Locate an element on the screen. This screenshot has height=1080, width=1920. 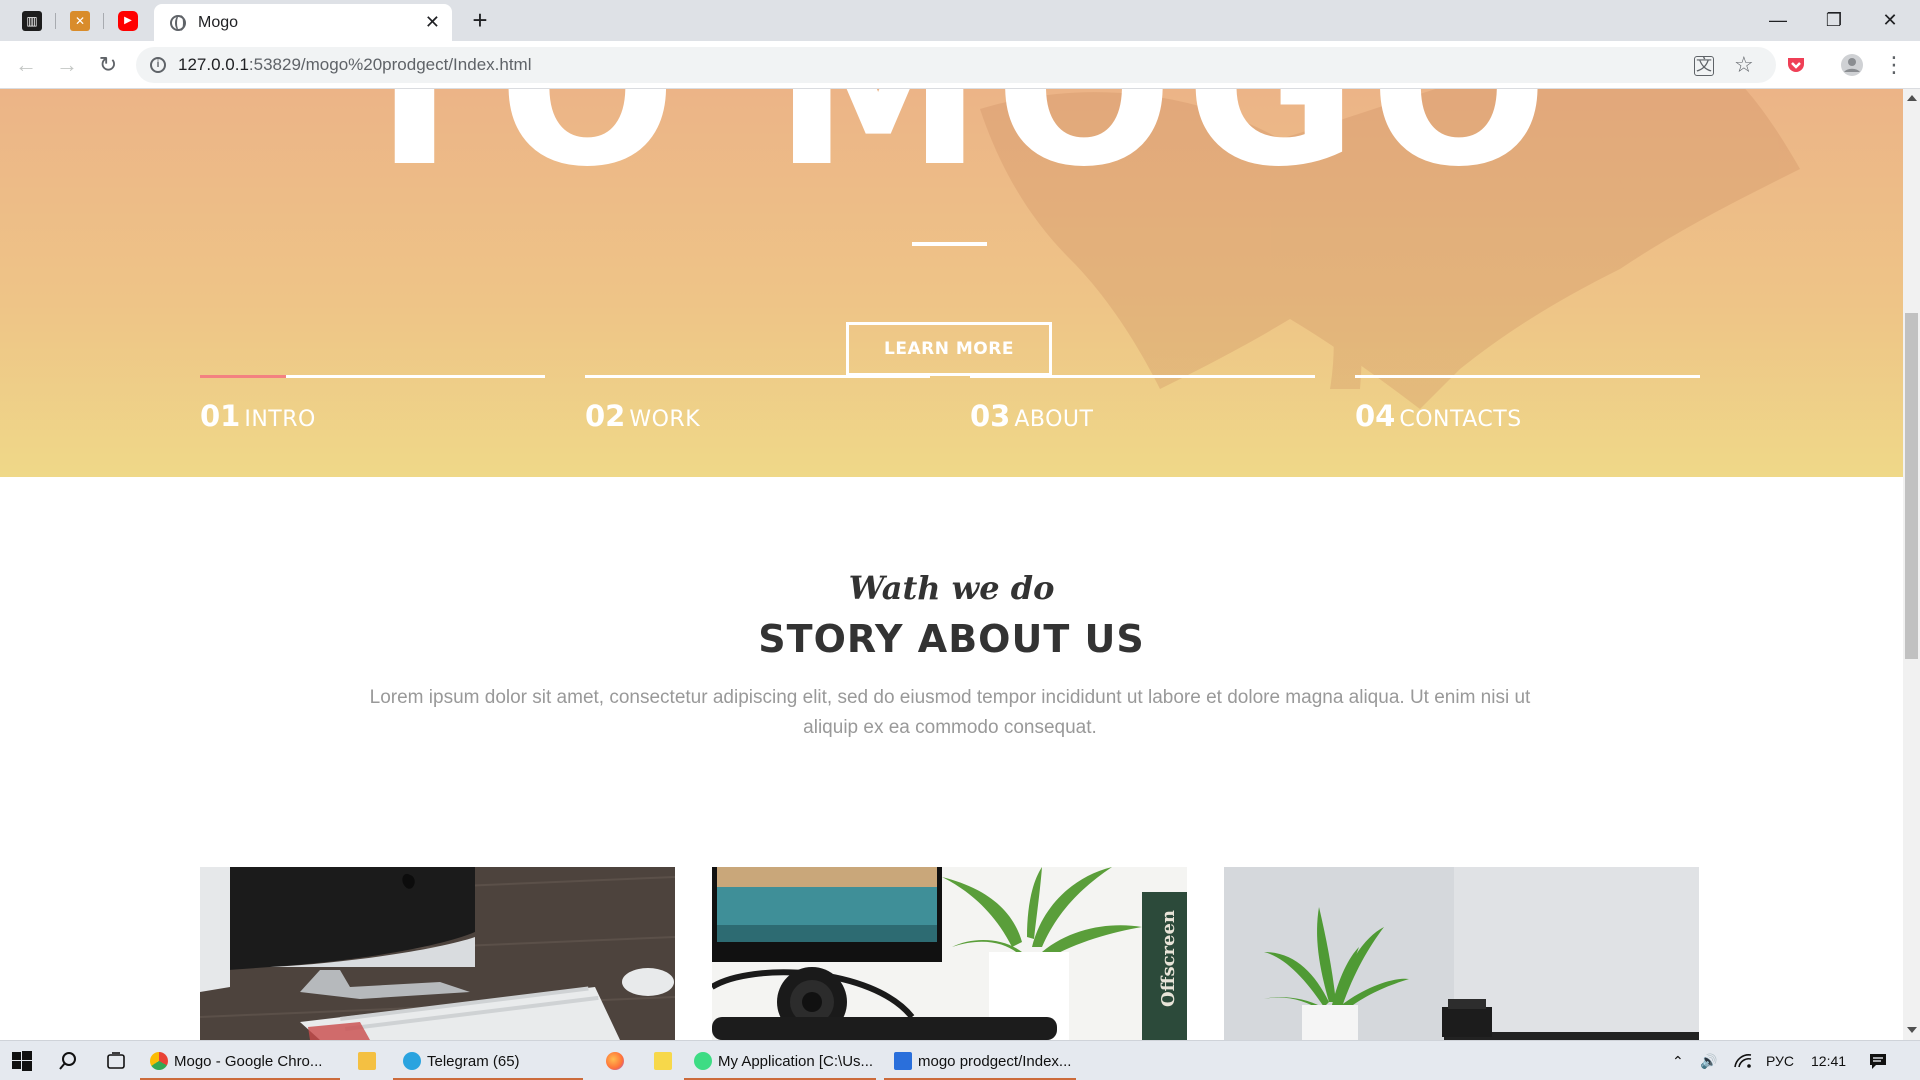
globe-icon is located at coordinates (178, 22).